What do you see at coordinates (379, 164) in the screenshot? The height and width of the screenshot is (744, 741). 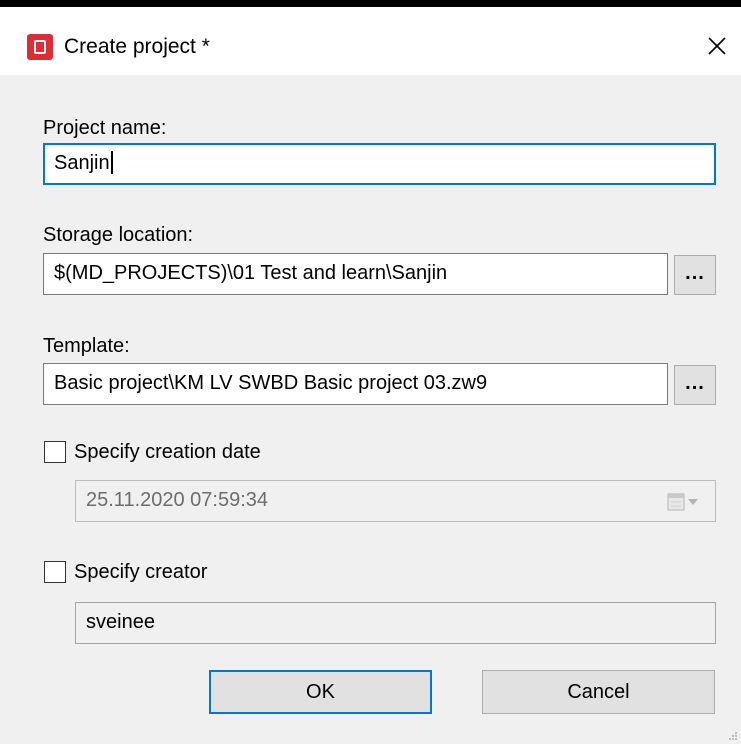 I see `project-name-input: Sanjin` at bounding box center [379, 164].